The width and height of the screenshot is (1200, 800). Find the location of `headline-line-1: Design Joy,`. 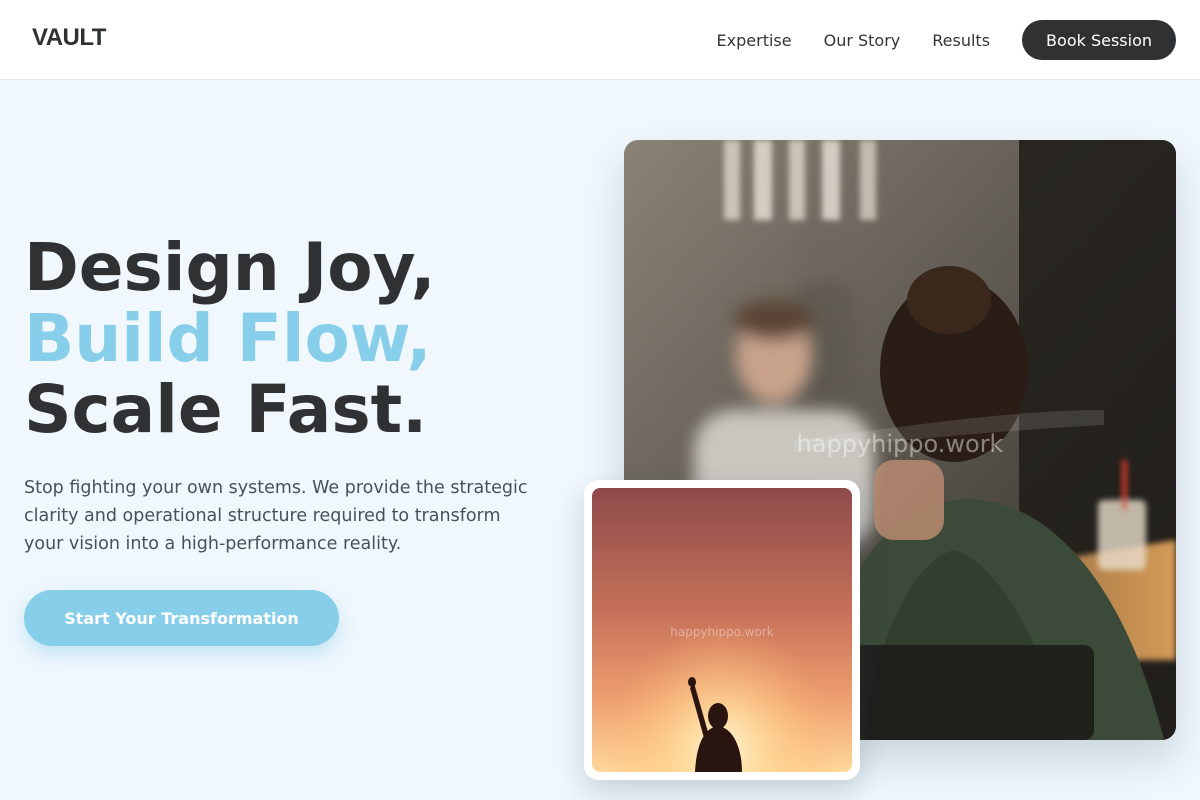

headline-line-1: Design Joy, is located at coordinates (230, 267).